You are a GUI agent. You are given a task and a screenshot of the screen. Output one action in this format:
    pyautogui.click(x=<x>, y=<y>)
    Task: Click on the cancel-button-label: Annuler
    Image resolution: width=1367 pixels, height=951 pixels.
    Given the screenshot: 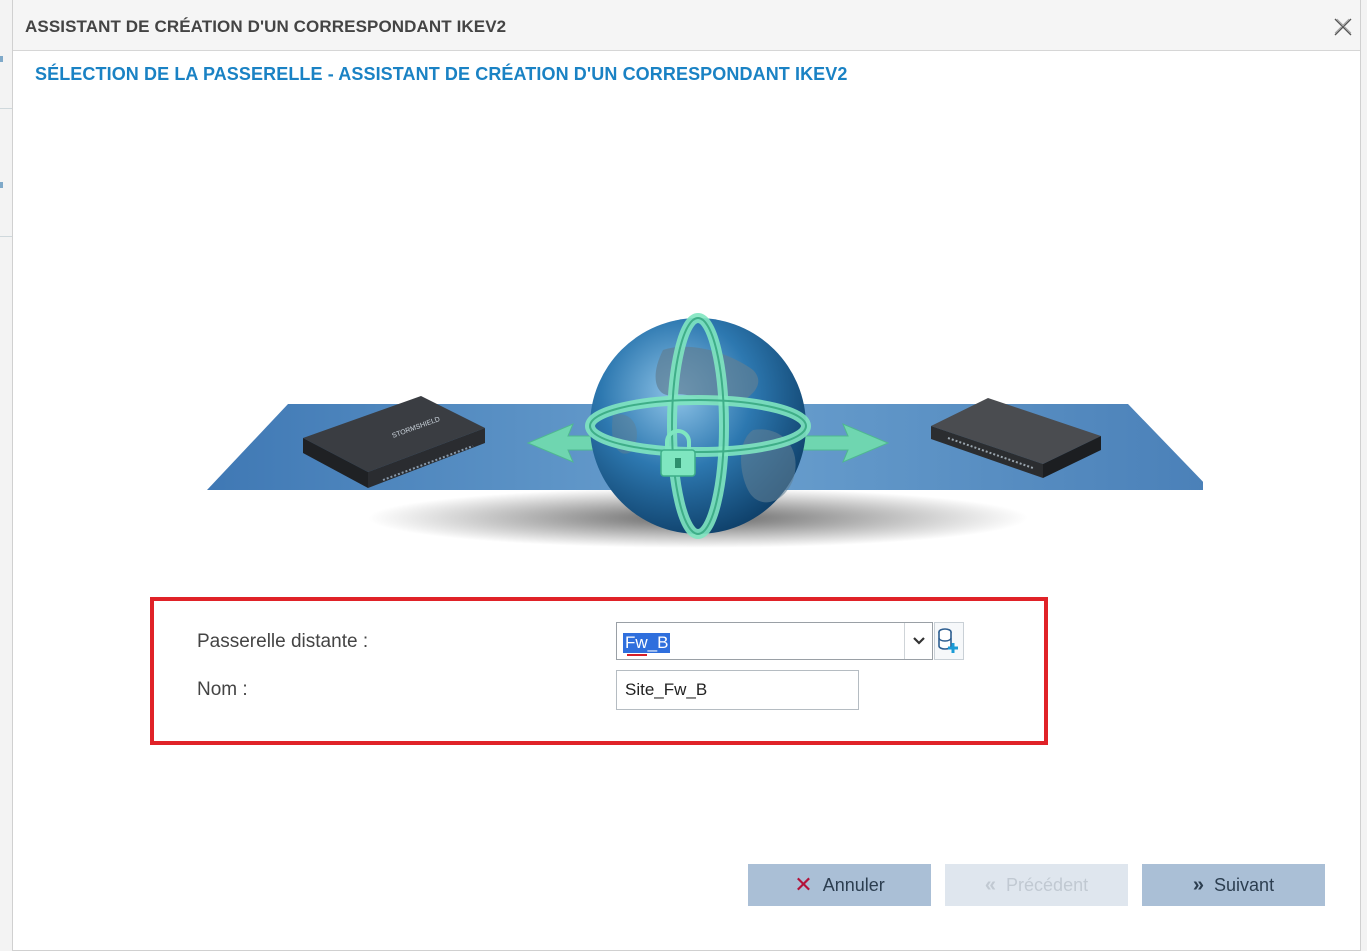 What is the action you would take?
    pyautogui.click(x=853, y=884)
    